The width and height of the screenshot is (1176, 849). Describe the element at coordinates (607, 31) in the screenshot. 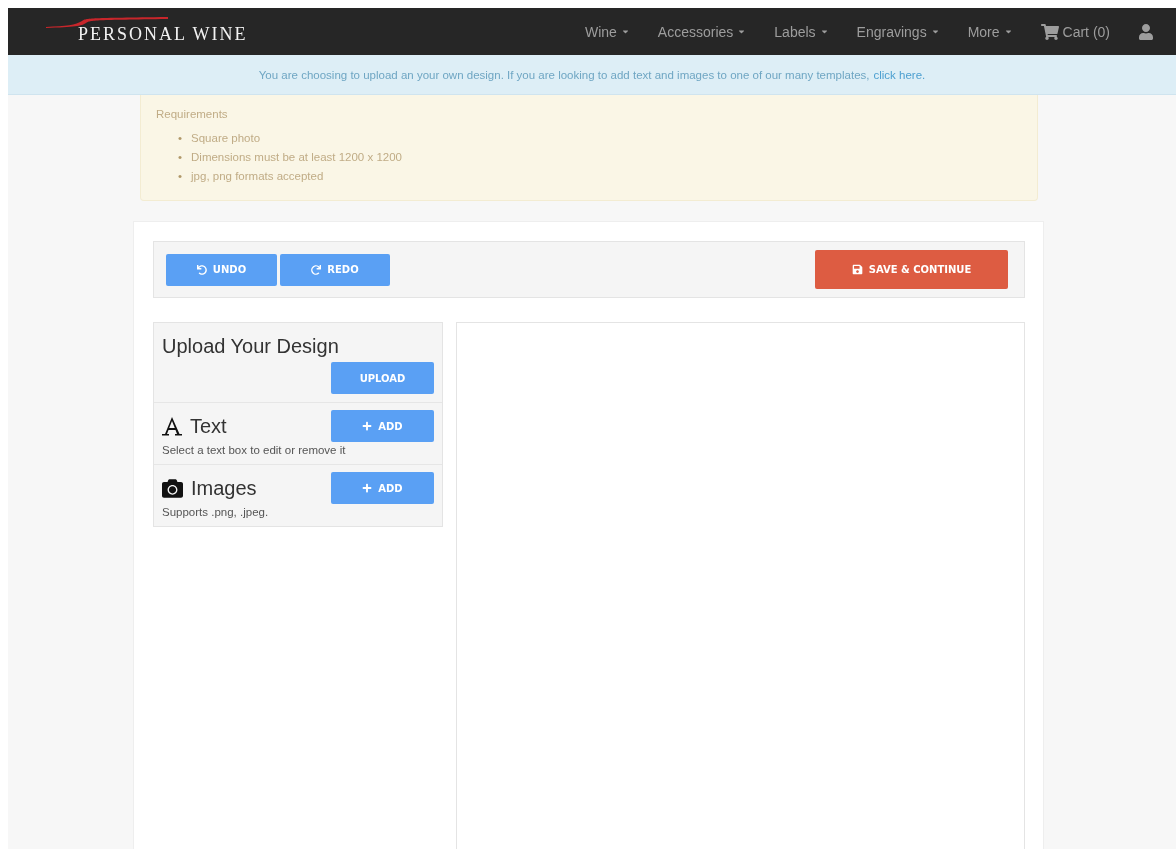

I see `nav-menu-item: Wine` at that location.